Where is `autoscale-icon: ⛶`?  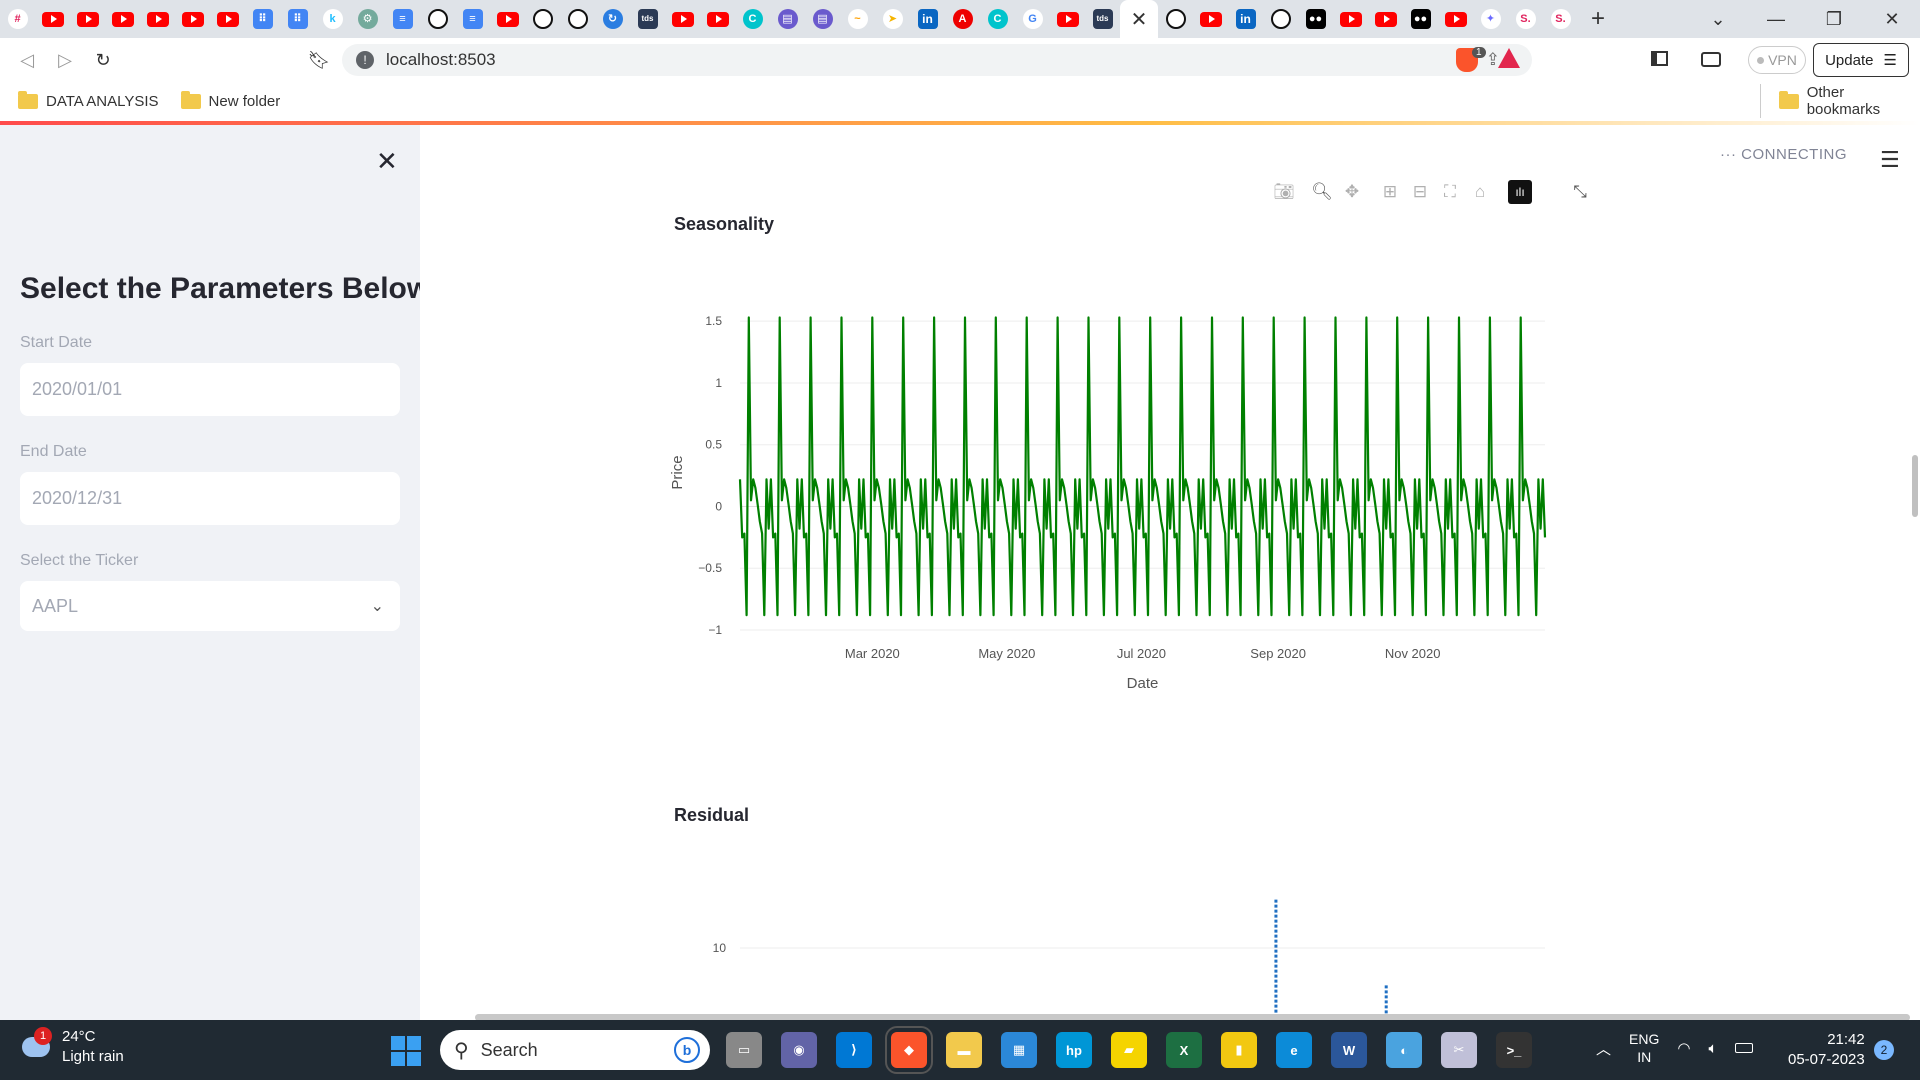 autoscale-icon: ⛶ is located at coordinates (1450, 192).